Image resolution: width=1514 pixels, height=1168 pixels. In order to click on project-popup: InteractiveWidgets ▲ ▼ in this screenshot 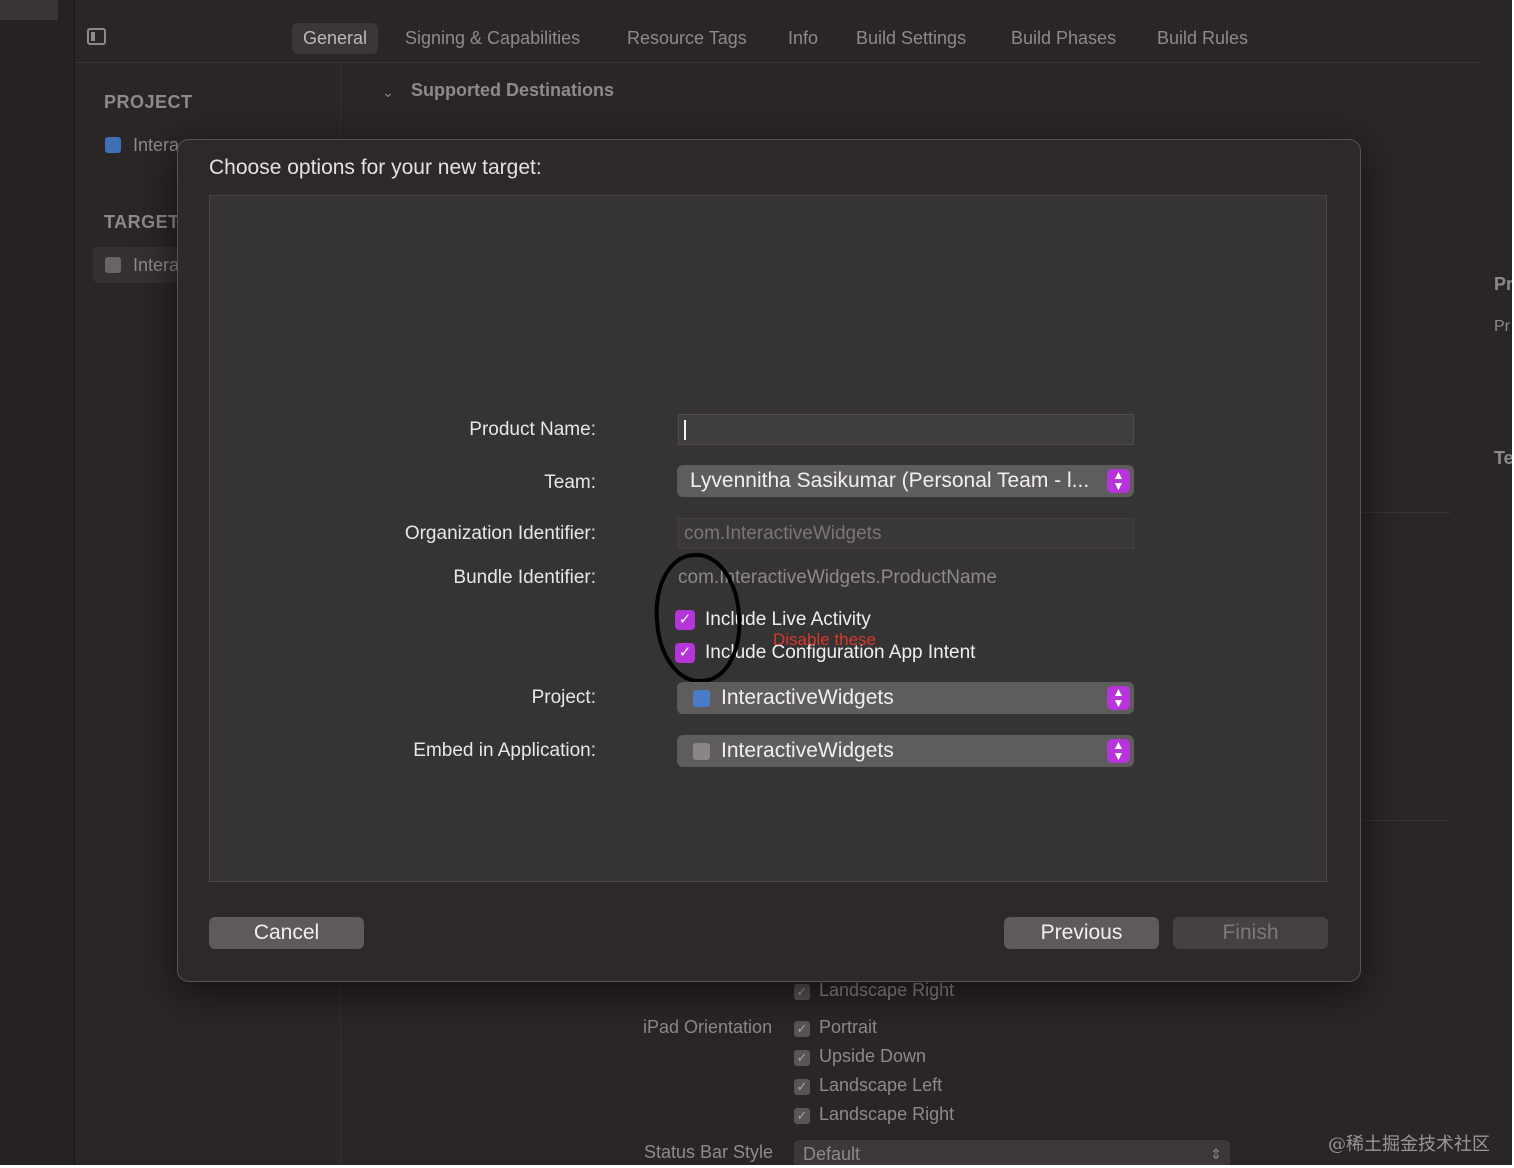, I will do `click(905, 698)`.